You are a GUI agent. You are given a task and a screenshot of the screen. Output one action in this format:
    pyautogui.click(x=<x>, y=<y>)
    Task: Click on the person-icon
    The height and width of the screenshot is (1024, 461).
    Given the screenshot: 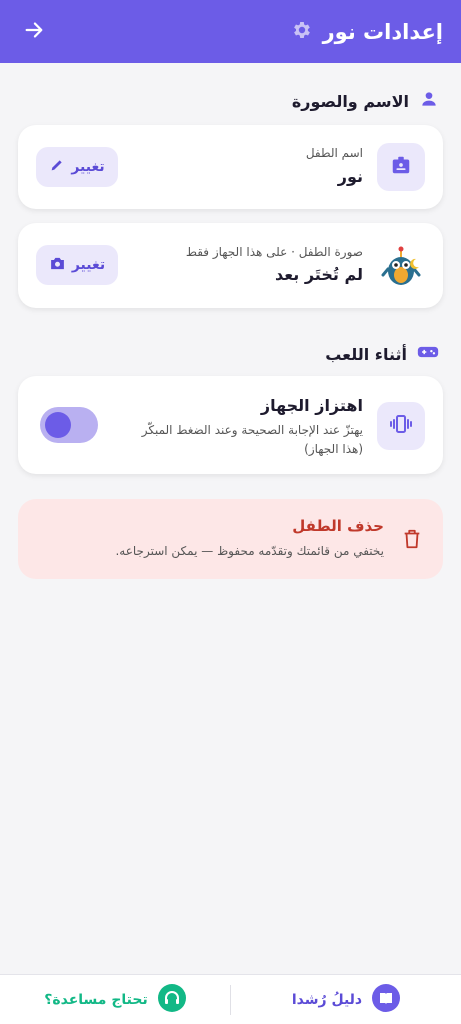 What is the action you would take?
    pyautogui.click(x=429, y=101)
    